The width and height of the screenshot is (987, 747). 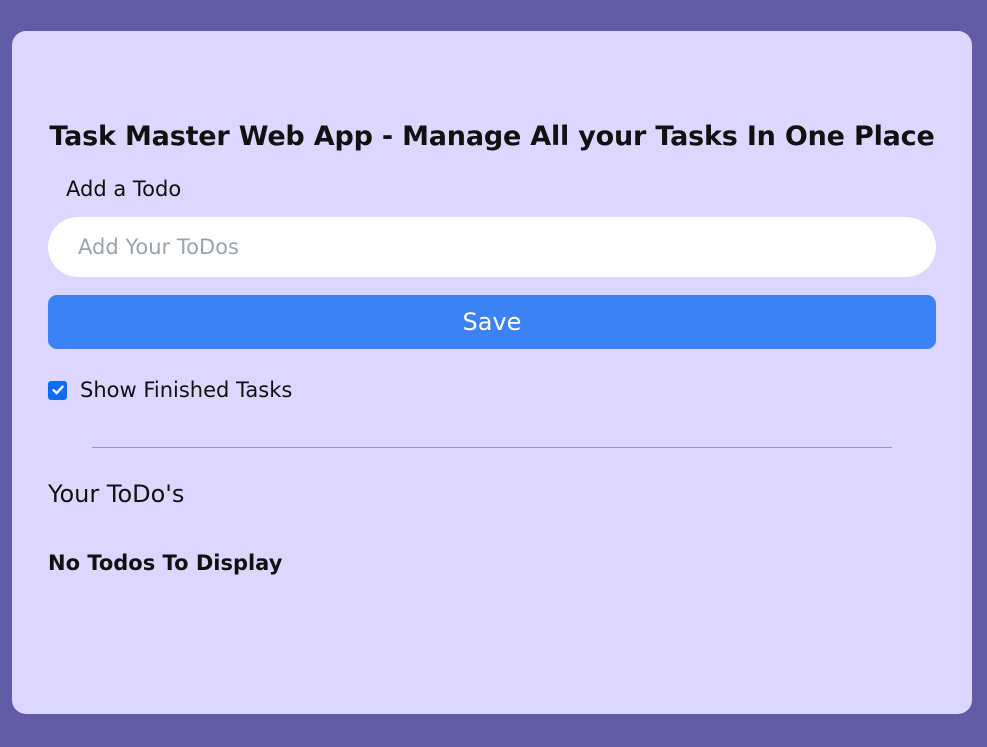 What do you see at coordinates (124, 189) in the screenshot?
I see `add-todo-label: Add a Todo` at bounding box center [124, 189].